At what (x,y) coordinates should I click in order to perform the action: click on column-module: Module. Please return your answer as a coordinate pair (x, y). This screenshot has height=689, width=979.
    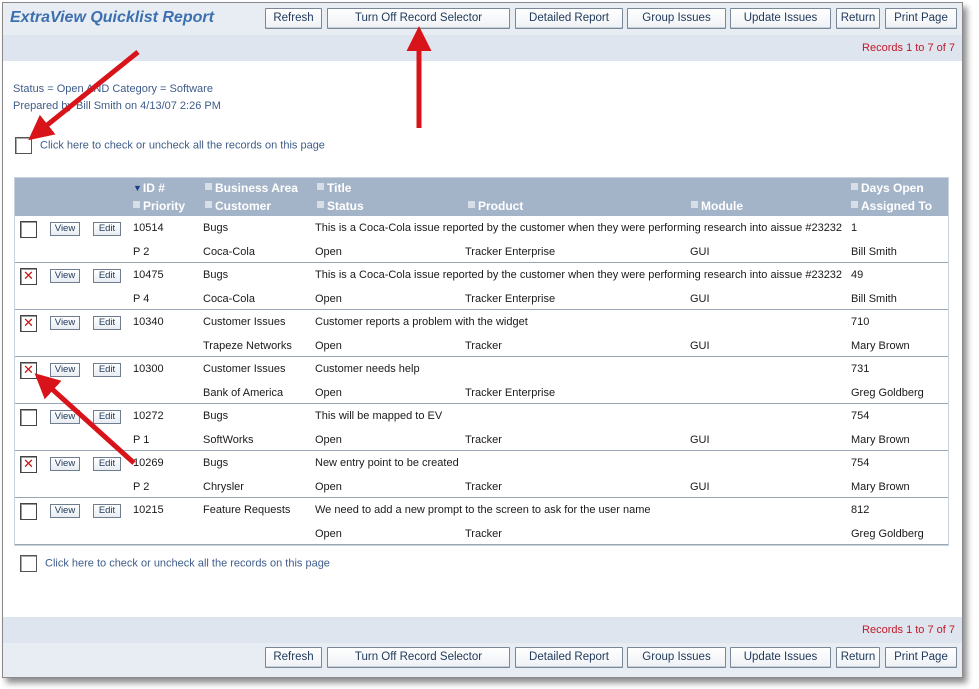
    Looking at the image, I should click on (717, 206).